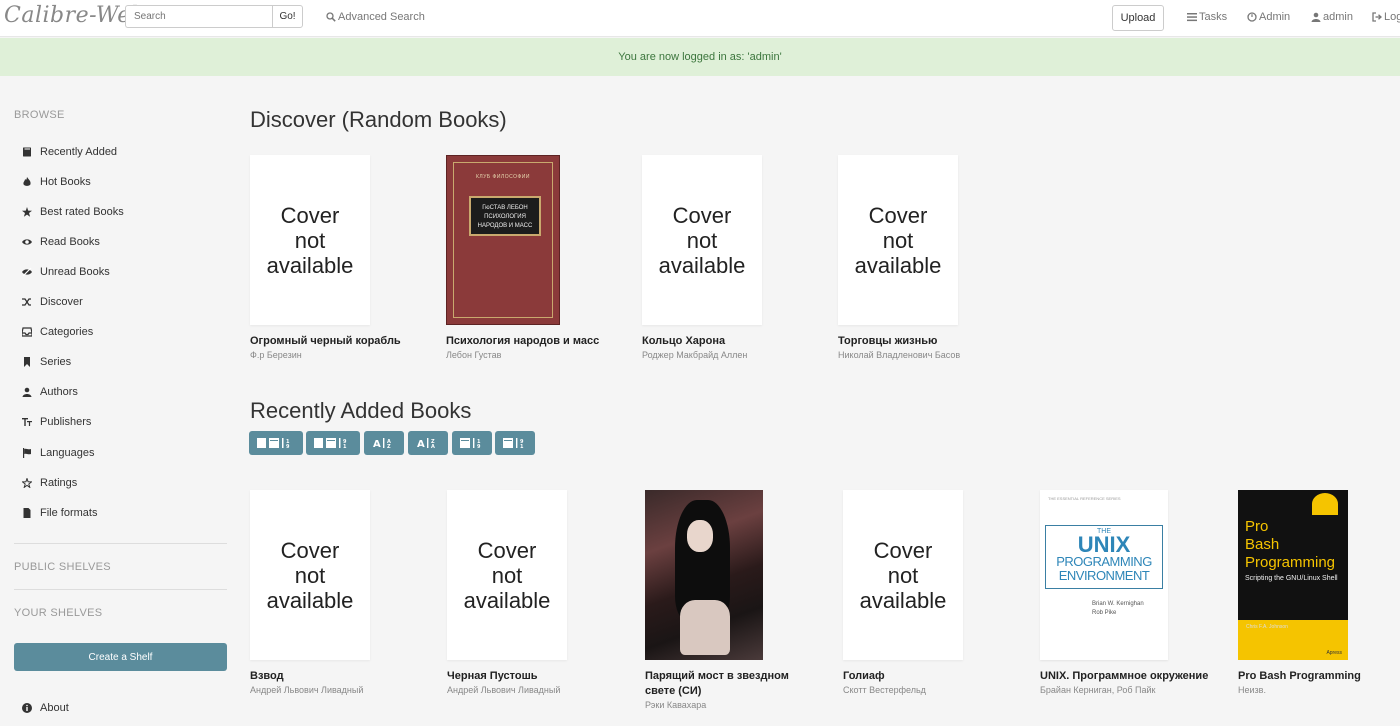  I want to click on sidebar-item-about: About, so click(45, 708).